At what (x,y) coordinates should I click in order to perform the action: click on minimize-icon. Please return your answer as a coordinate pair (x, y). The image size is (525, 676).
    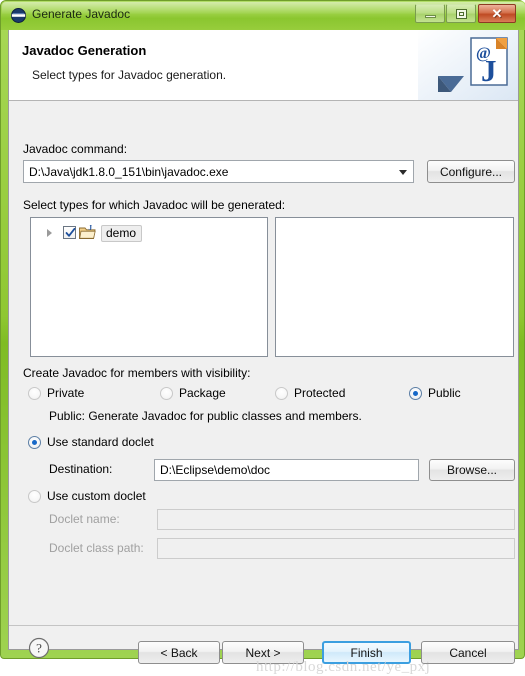
    Looking at the image, I should click on (430, 13).